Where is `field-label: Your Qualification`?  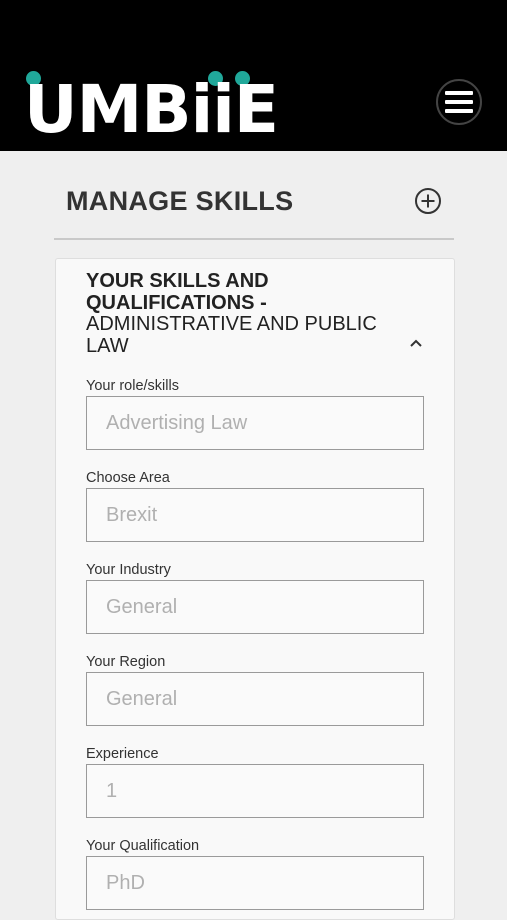 field-label: Your Qualification is located at coordinates (143, 846).